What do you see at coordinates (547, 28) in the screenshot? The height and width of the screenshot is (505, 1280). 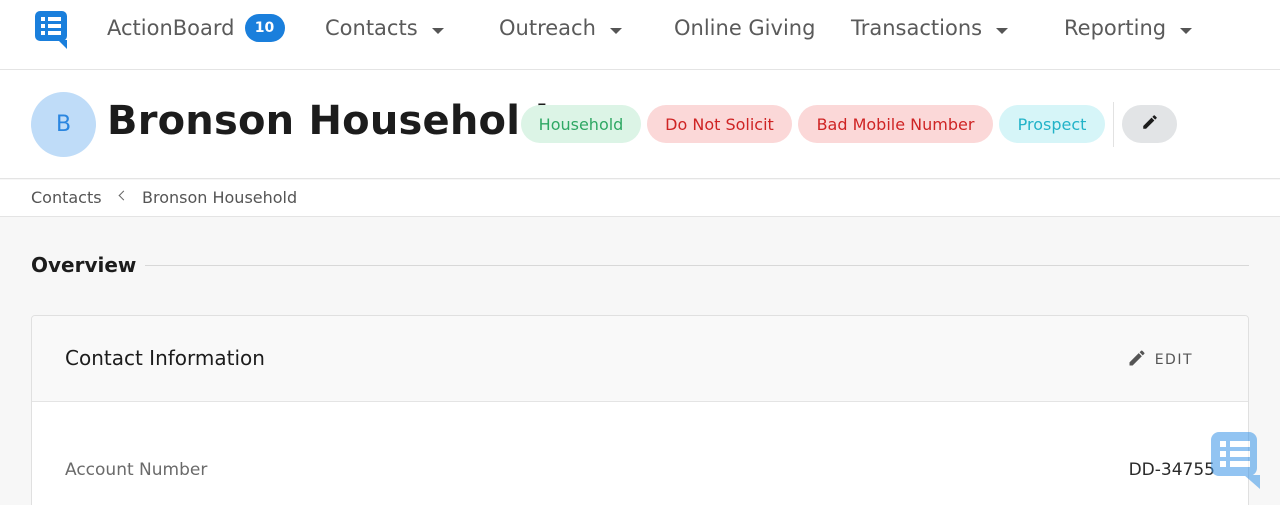 I see `nav-outreach-label: Outreach` at bounding box center [547, 28].